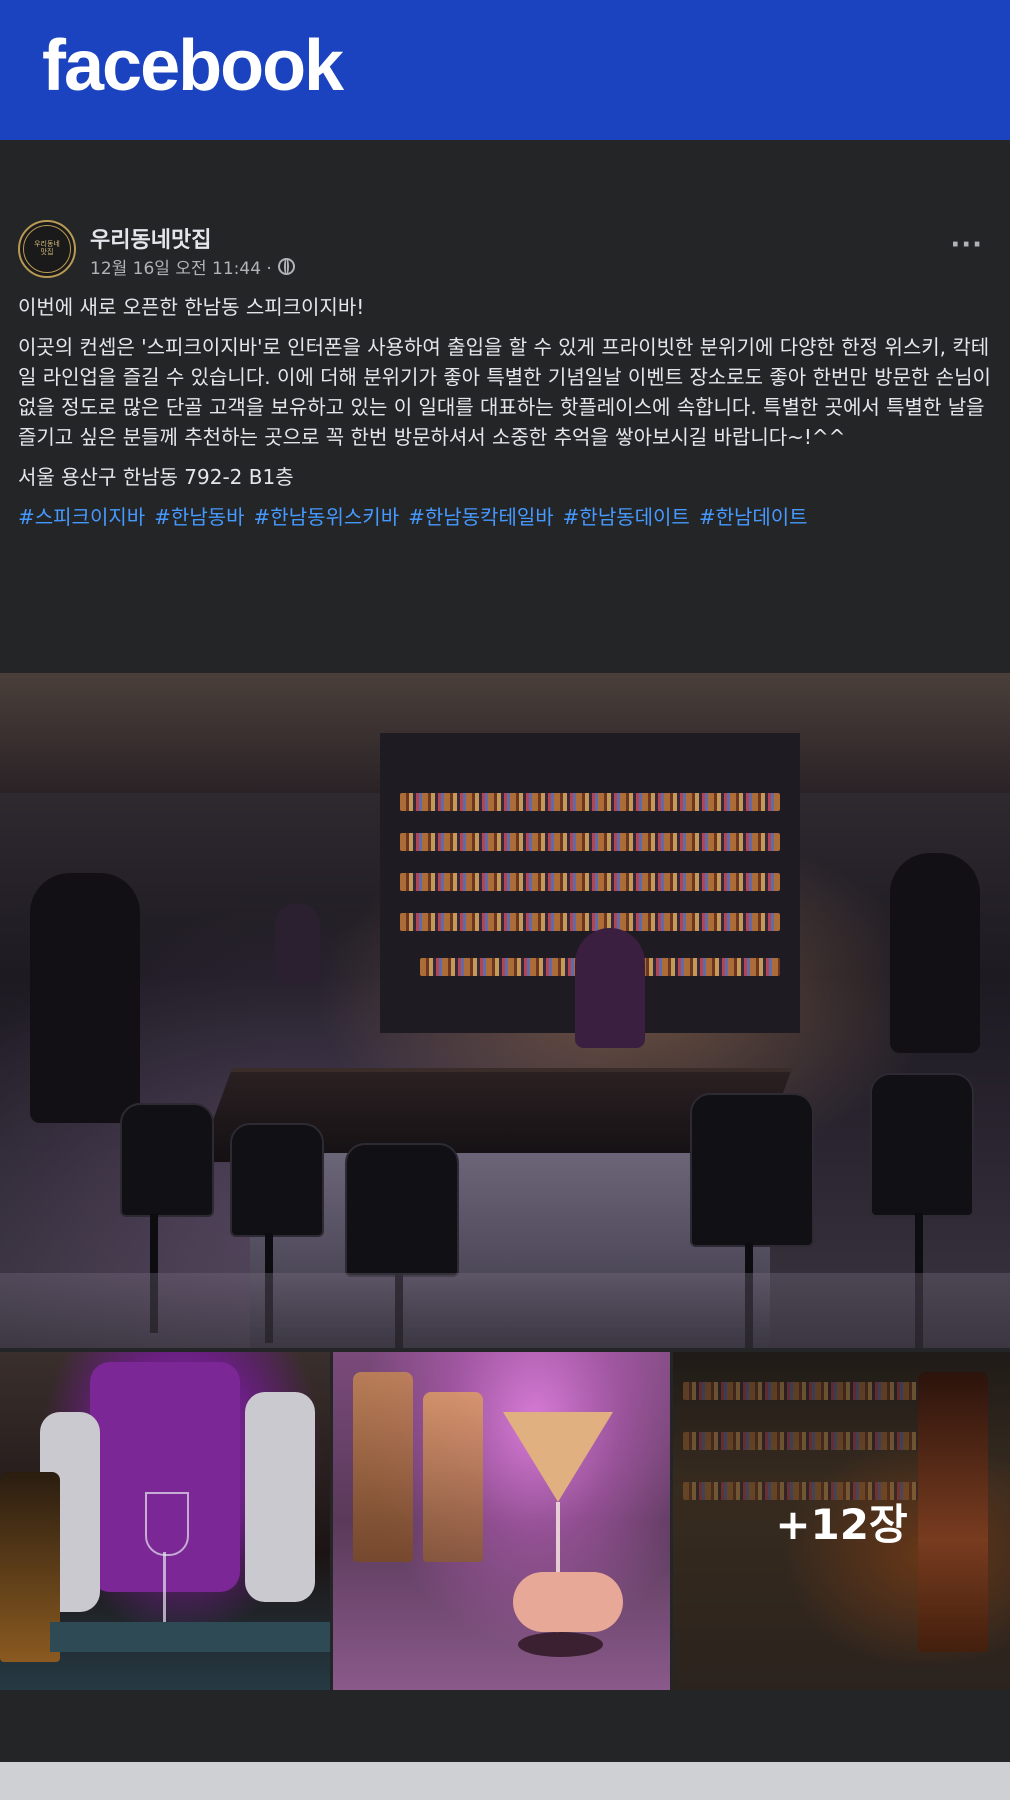  Describe the element at coordinates (560, 1644) in the screenshot. I see `coaster` at that location.